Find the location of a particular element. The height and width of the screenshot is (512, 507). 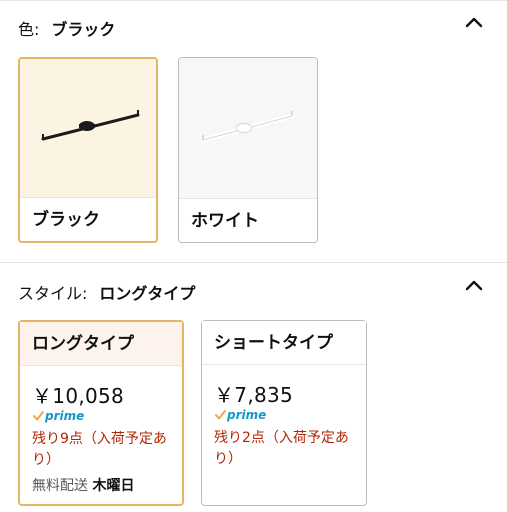

color-option-white: ホワイト is located at coordinates (248, 150).